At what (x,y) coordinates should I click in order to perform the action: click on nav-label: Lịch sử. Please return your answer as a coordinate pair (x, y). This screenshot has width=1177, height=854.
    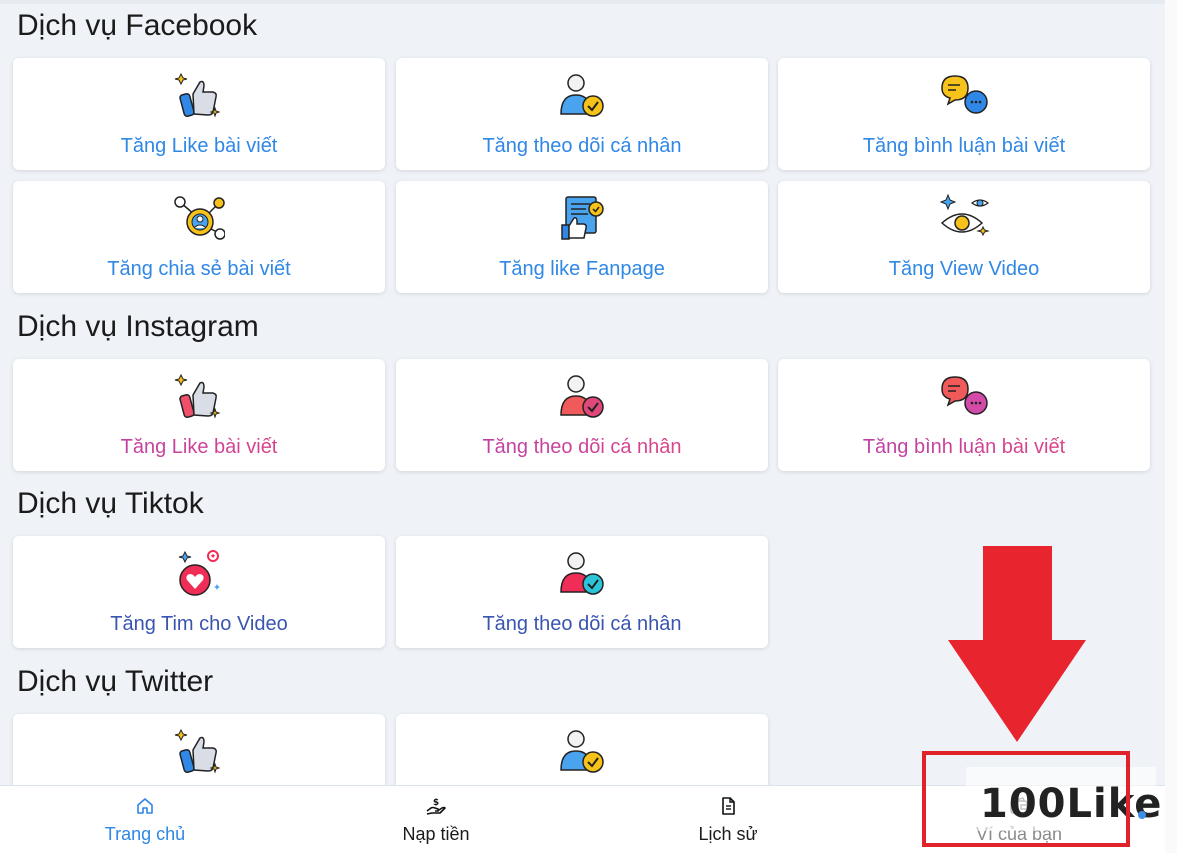
    Looking at the image, I should click on (728, 834).